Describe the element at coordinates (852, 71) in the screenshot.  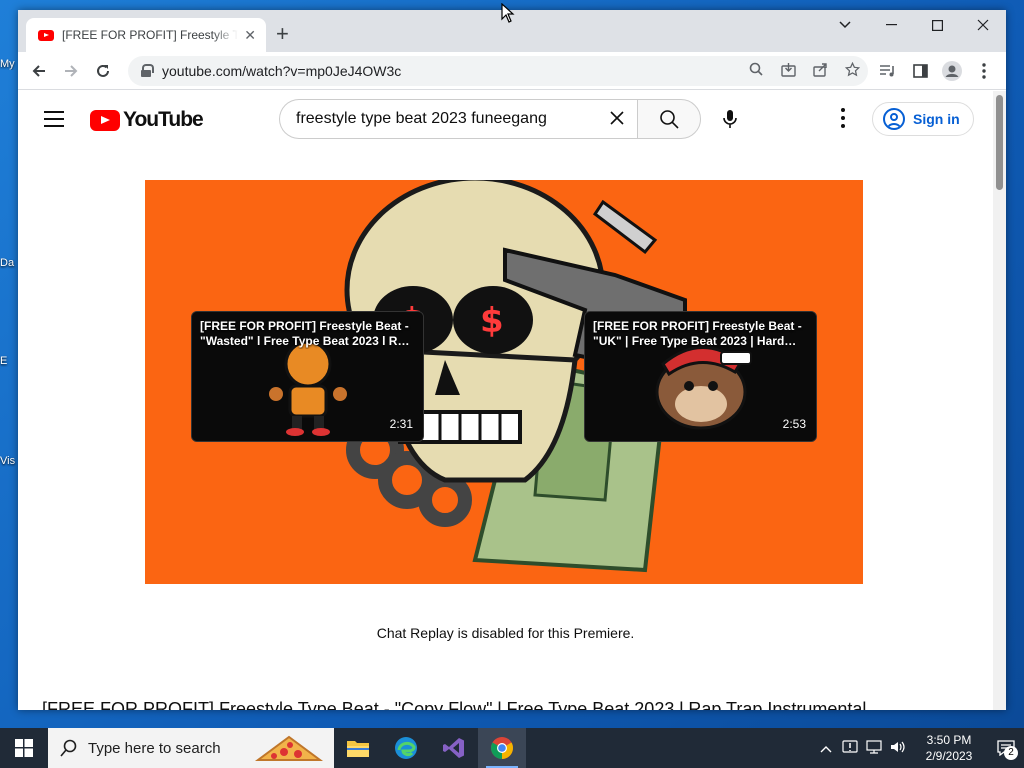
I see `bookmark-star-icon` at that location.